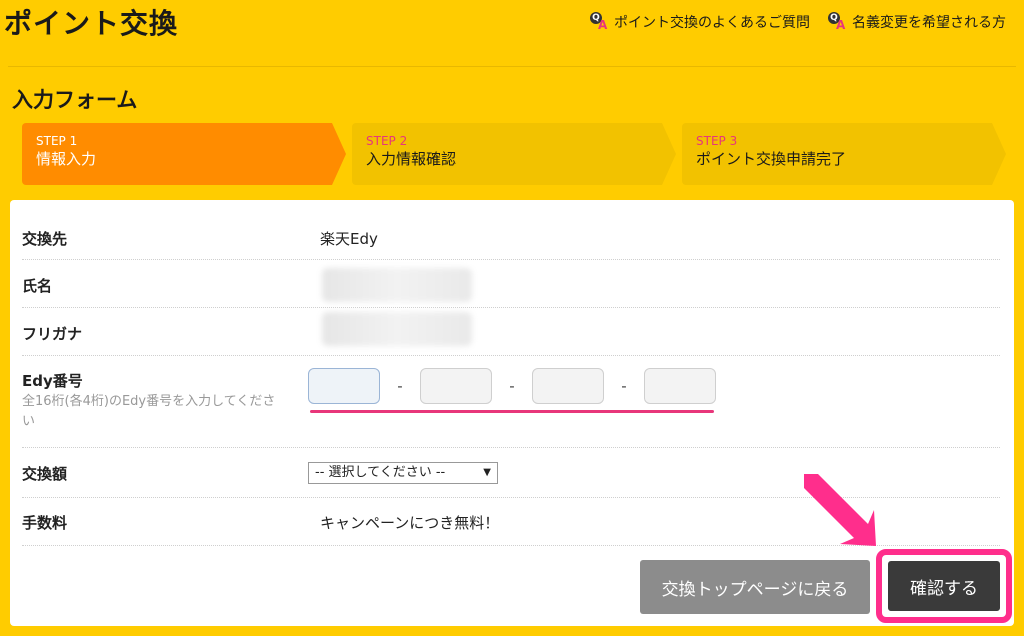 The height and width of the screenshot is (636, 1024). I want to click on confirm-button: 確認する, so click(944, 586).